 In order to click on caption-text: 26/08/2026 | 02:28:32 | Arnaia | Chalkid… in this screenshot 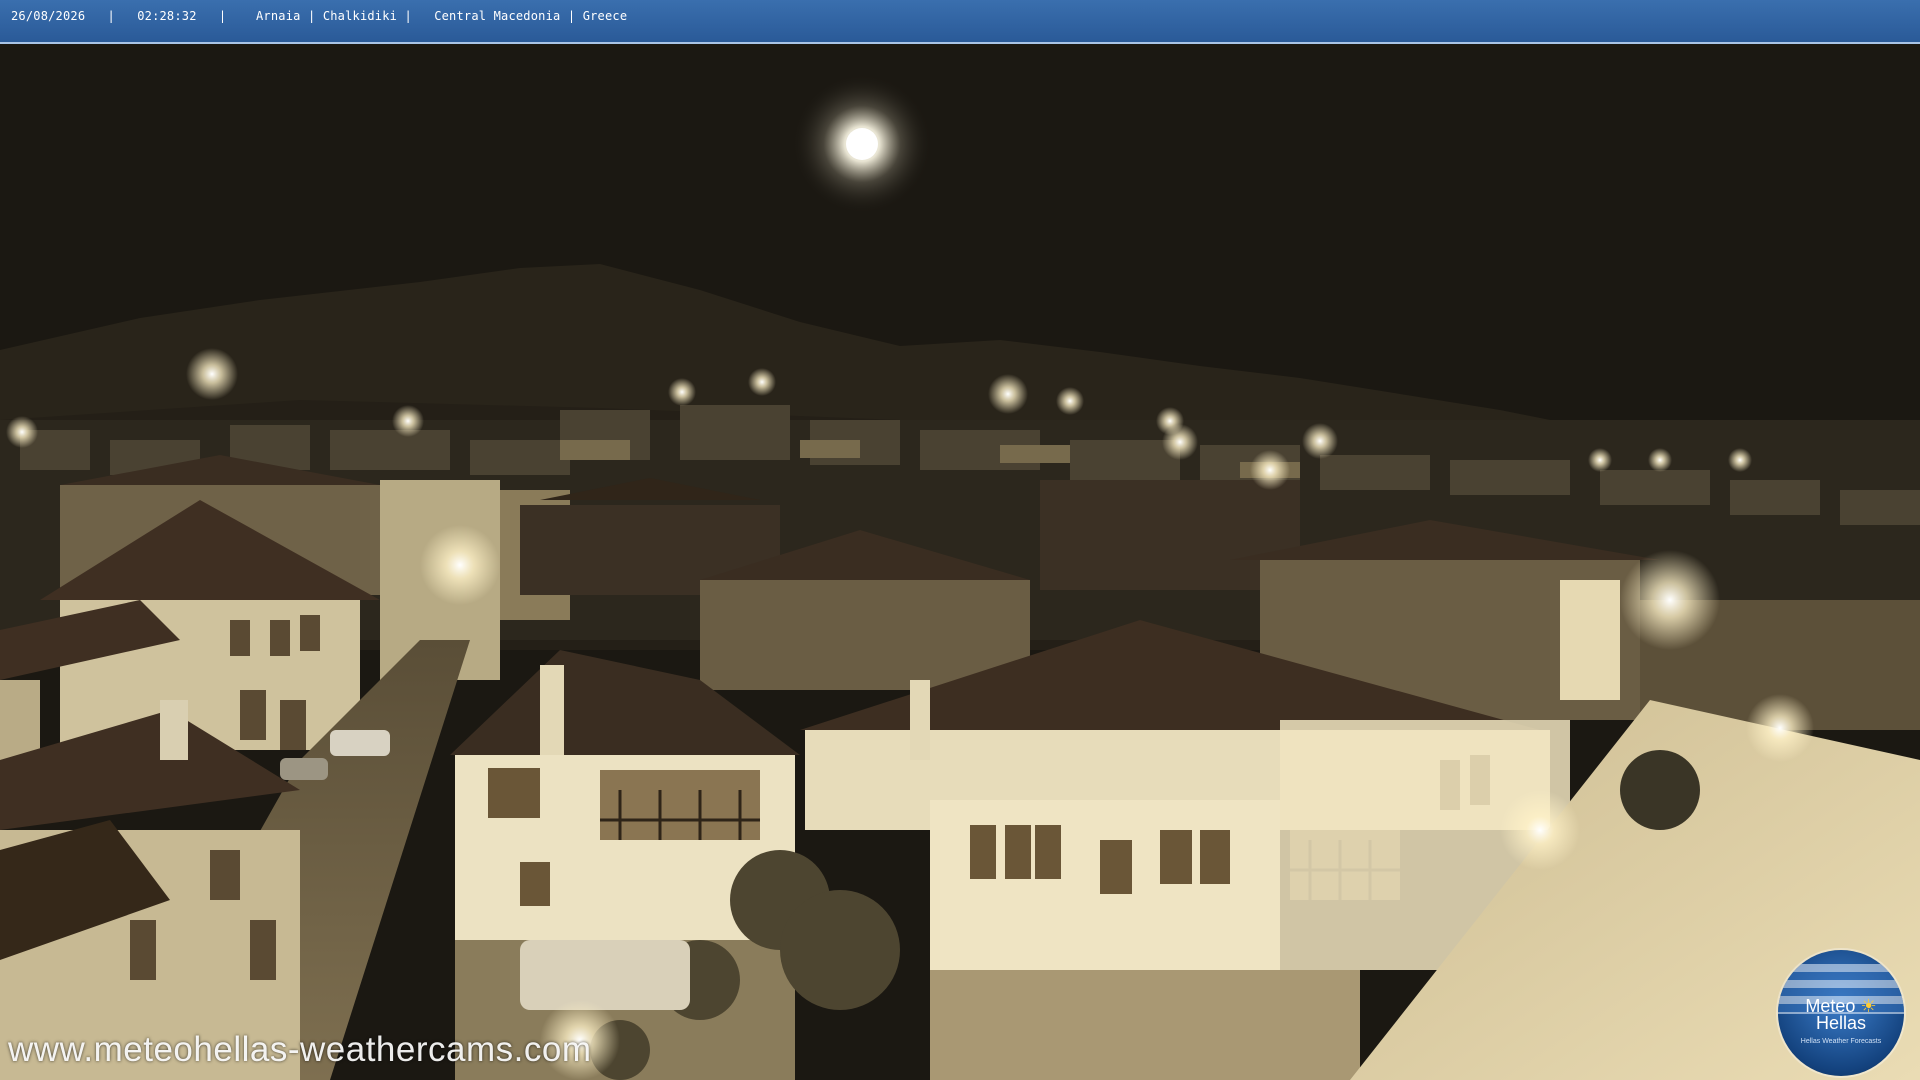, I will do `click(319, 16)`.